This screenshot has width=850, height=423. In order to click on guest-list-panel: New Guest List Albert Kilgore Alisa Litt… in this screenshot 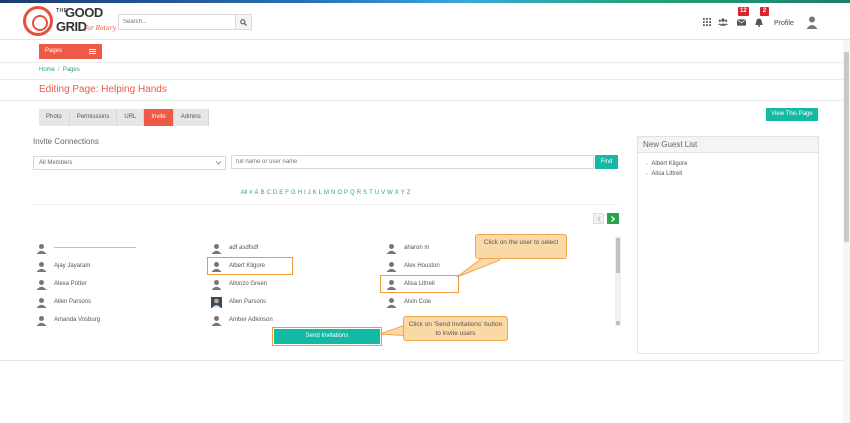, I will do `click(728, 245)`.